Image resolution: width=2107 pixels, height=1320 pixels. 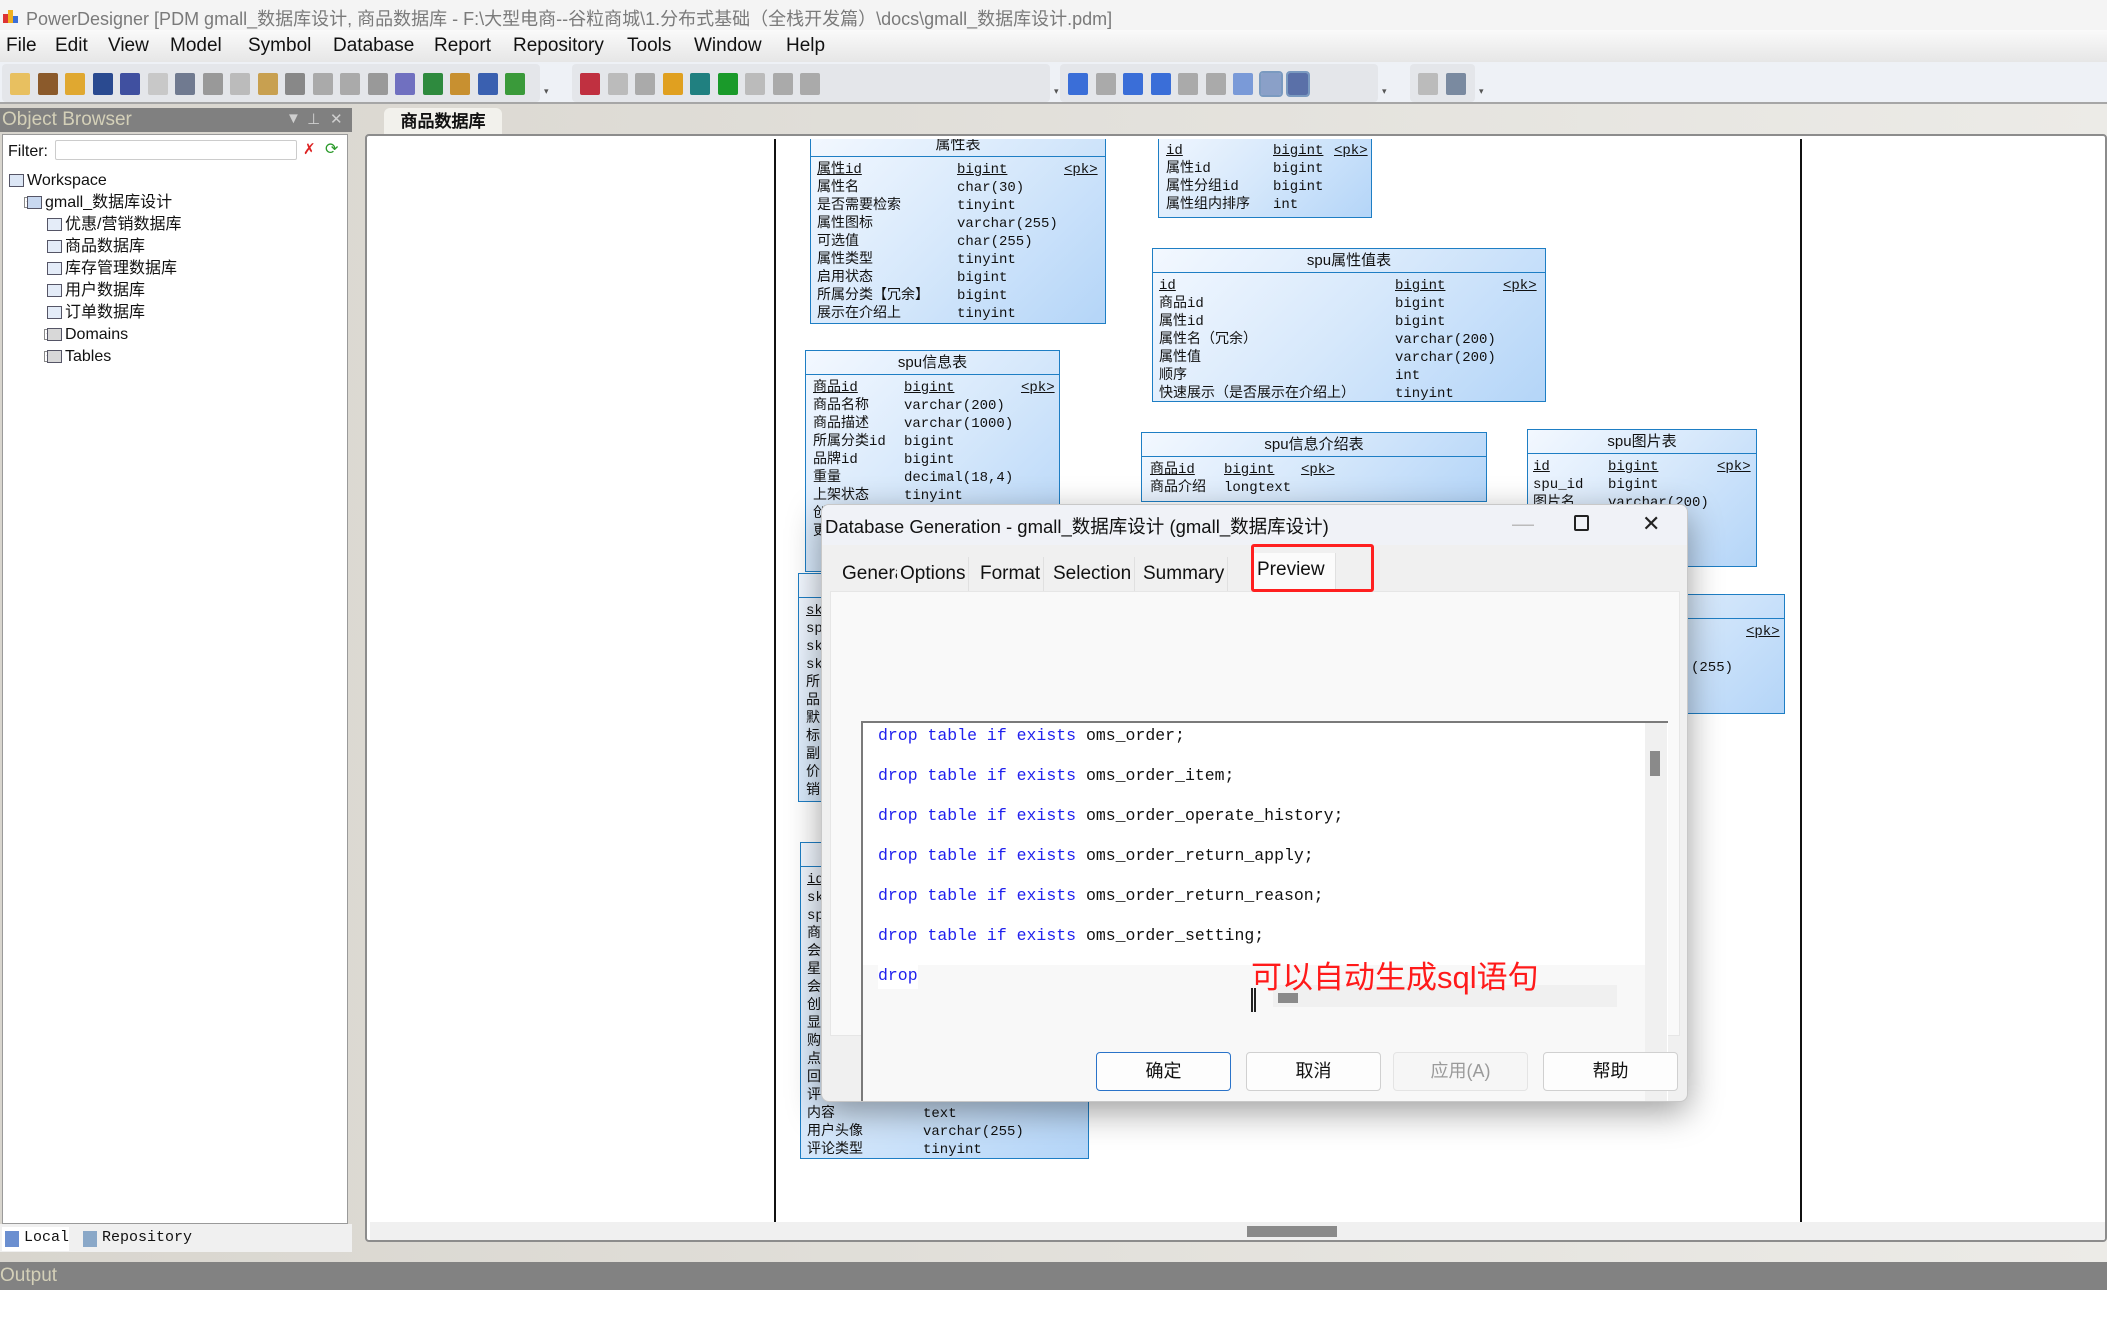 What do you see at coordinates (96, 335) in the screenshot?
I see `tree-item-folder: Domains` at bounding box center [96, 335].